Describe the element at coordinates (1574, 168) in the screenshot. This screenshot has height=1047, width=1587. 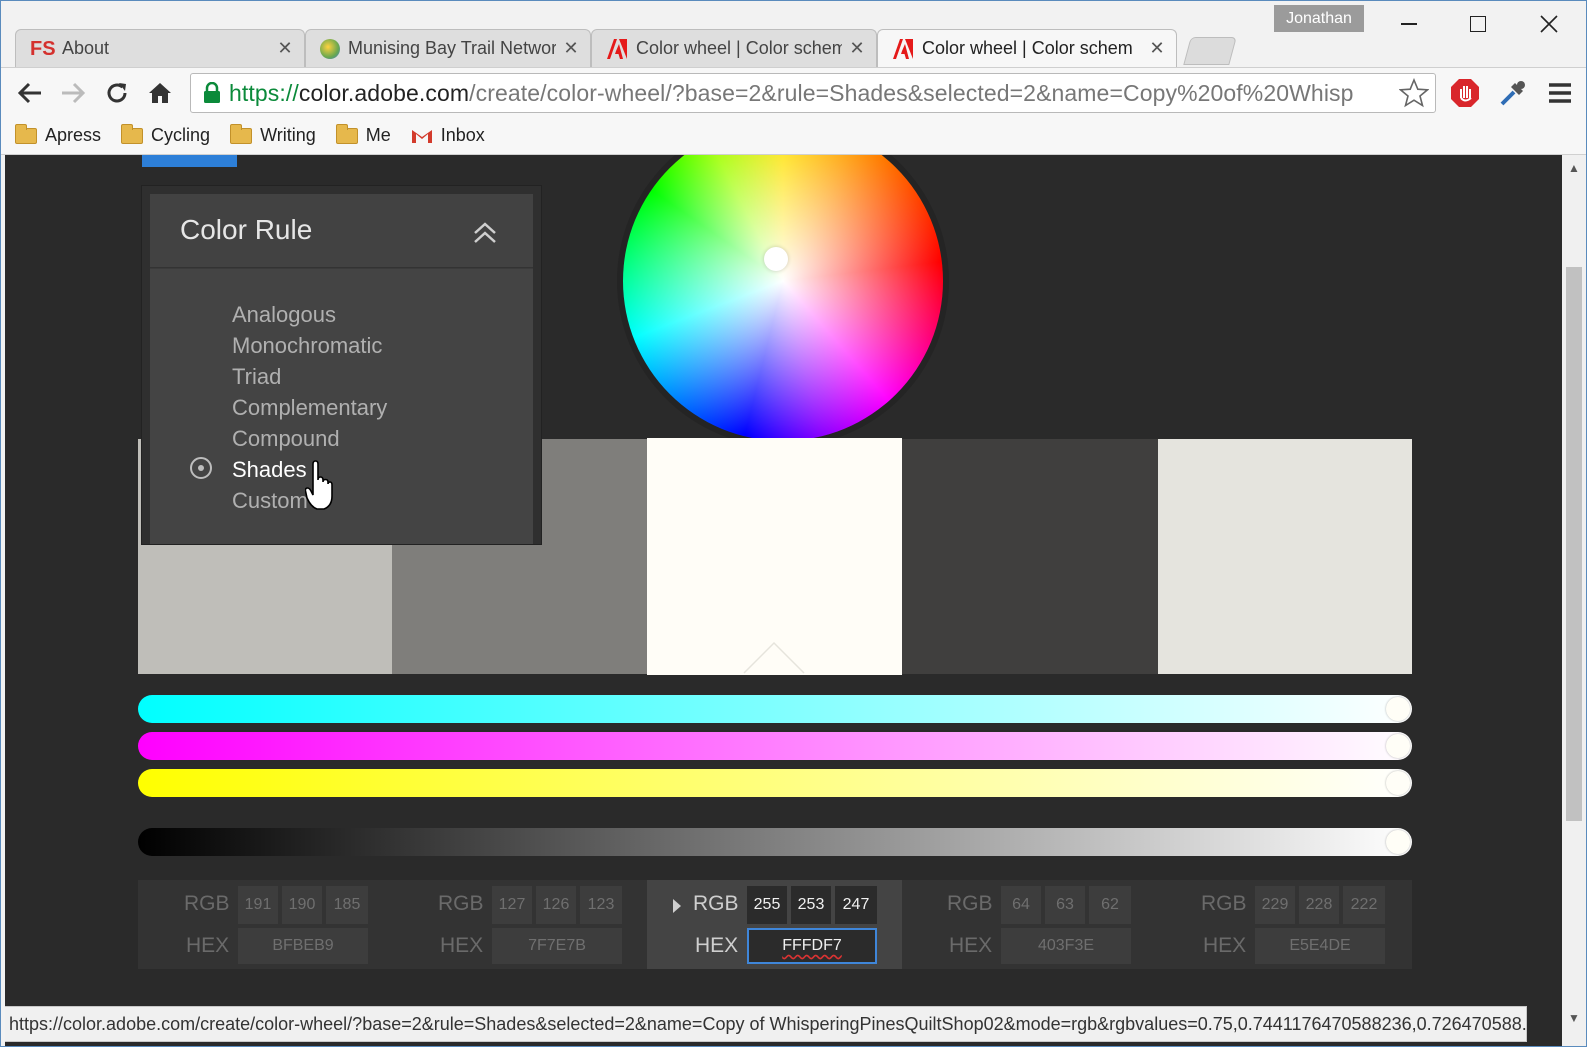
I see `scroll-up-icon: ▲` at that location.